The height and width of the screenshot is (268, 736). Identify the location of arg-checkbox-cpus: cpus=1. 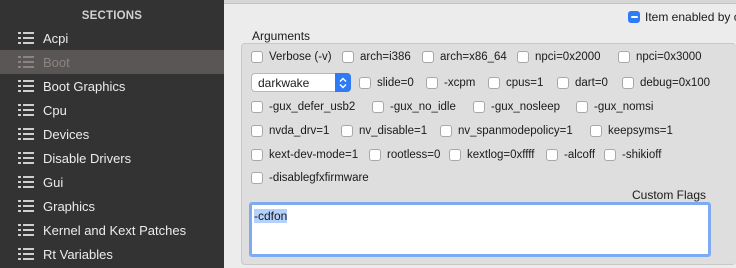
(515, 83).